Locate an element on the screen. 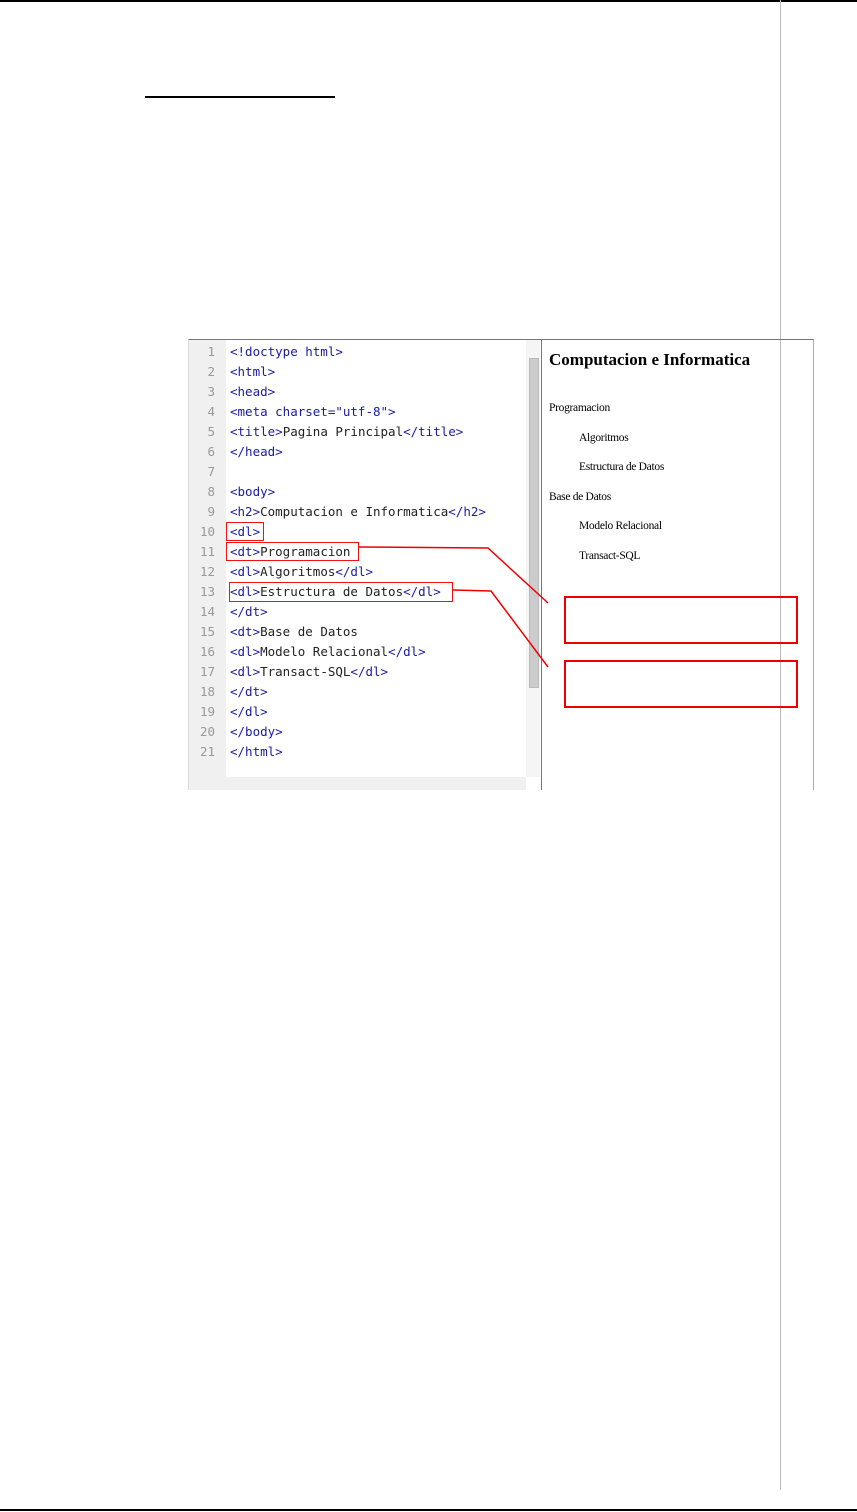 This screenshot has width=857, height=1512. page-bottom-rule is located at coordinates (428, 1510).